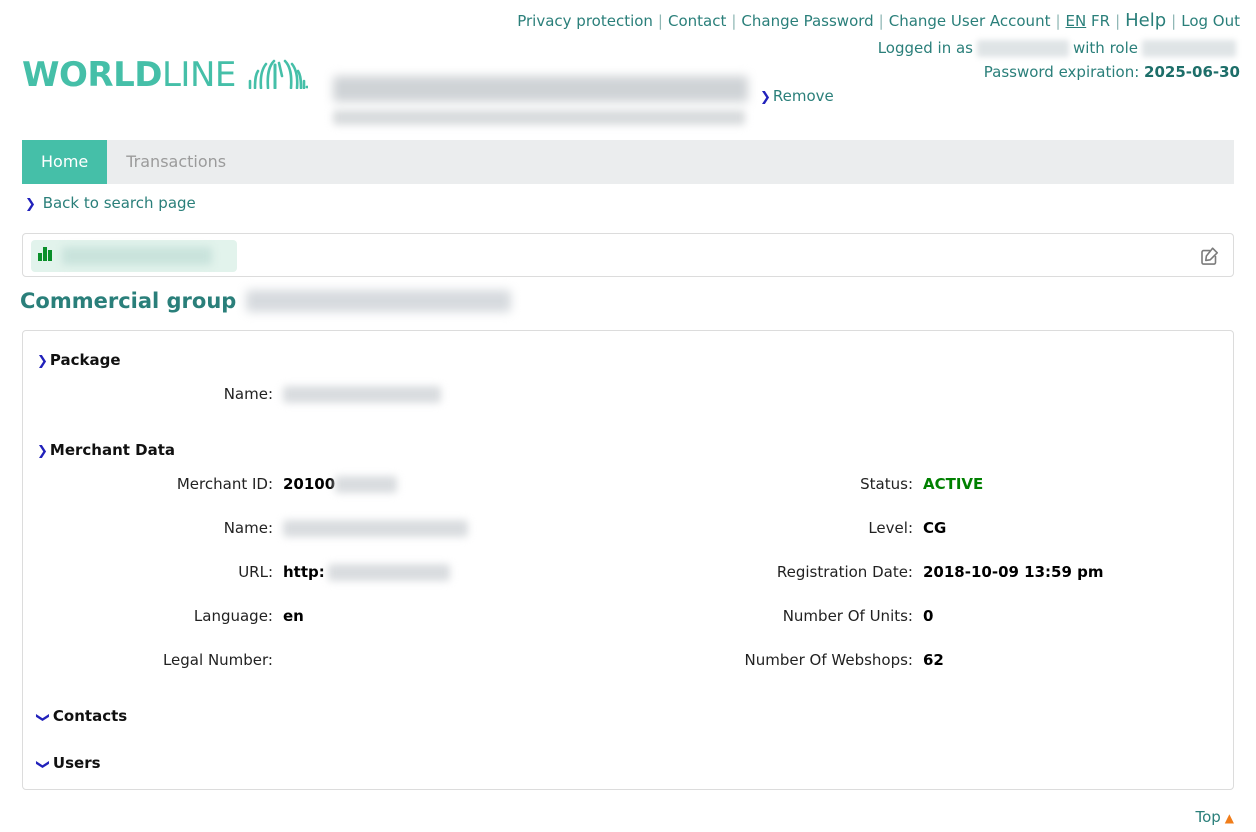 This screenshot has height=832, width=1256. What do you see at coordinates (163, 616) in the screenshot?
I see `field-merchant-language: Language: en` at bounding box center [163, 616].